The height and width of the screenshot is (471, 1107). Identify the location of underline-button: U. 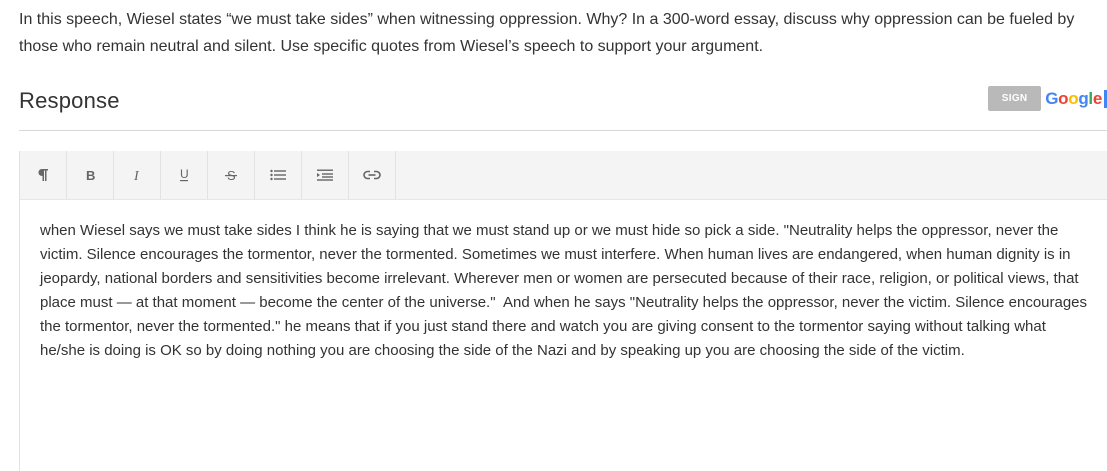
(184, 175).